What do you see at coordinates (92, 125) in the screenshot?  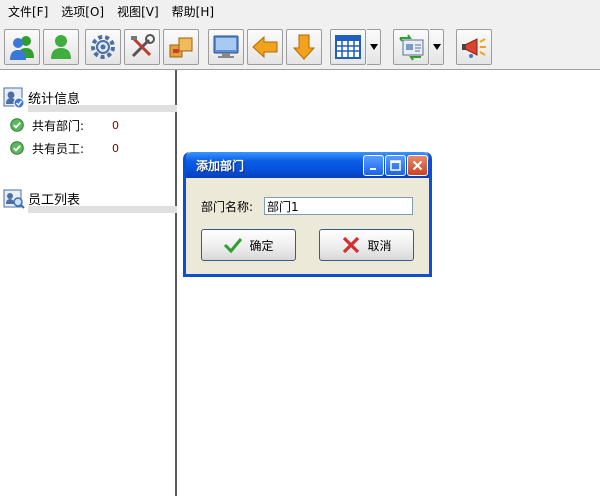 I see `stat-departments: 共有部门: 0` at bounding box center [92, 125].